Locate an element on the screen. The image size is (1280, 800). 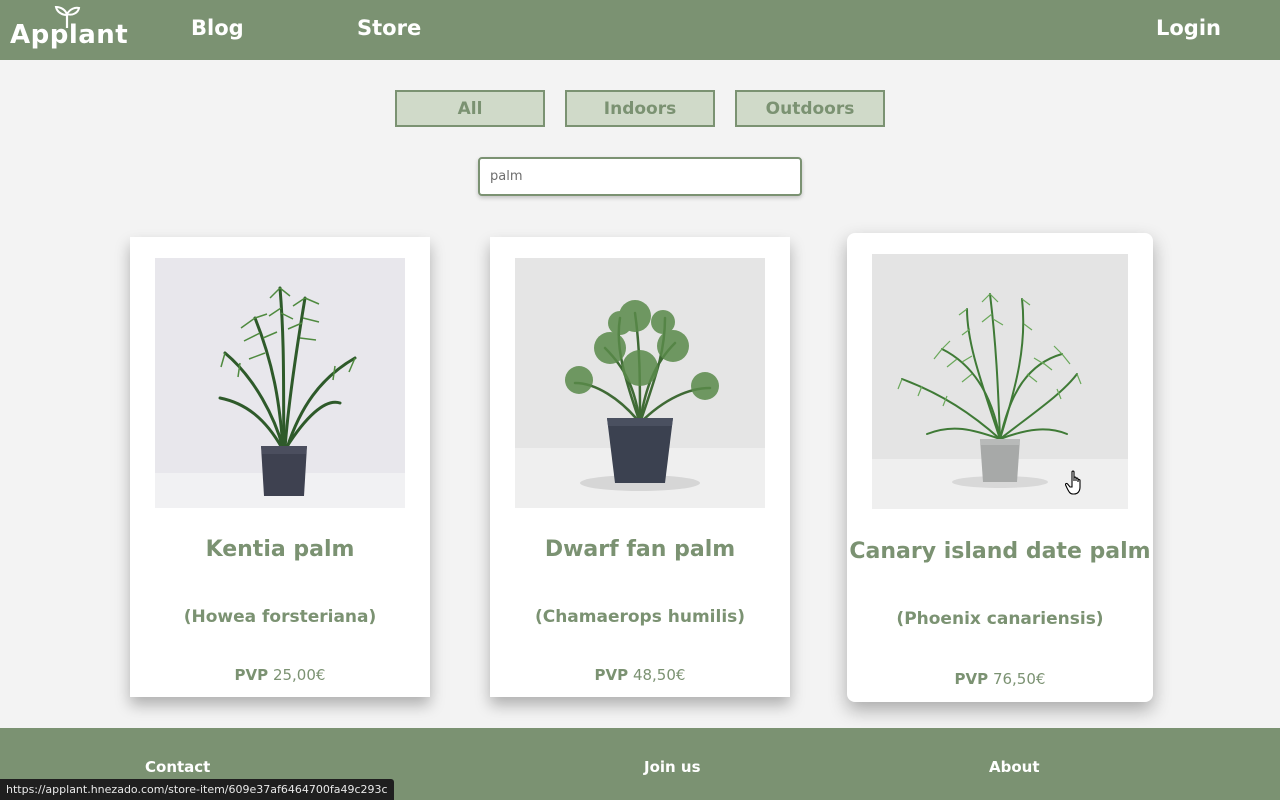
price-value: 25,00€ is located at coordinates (299, 675).